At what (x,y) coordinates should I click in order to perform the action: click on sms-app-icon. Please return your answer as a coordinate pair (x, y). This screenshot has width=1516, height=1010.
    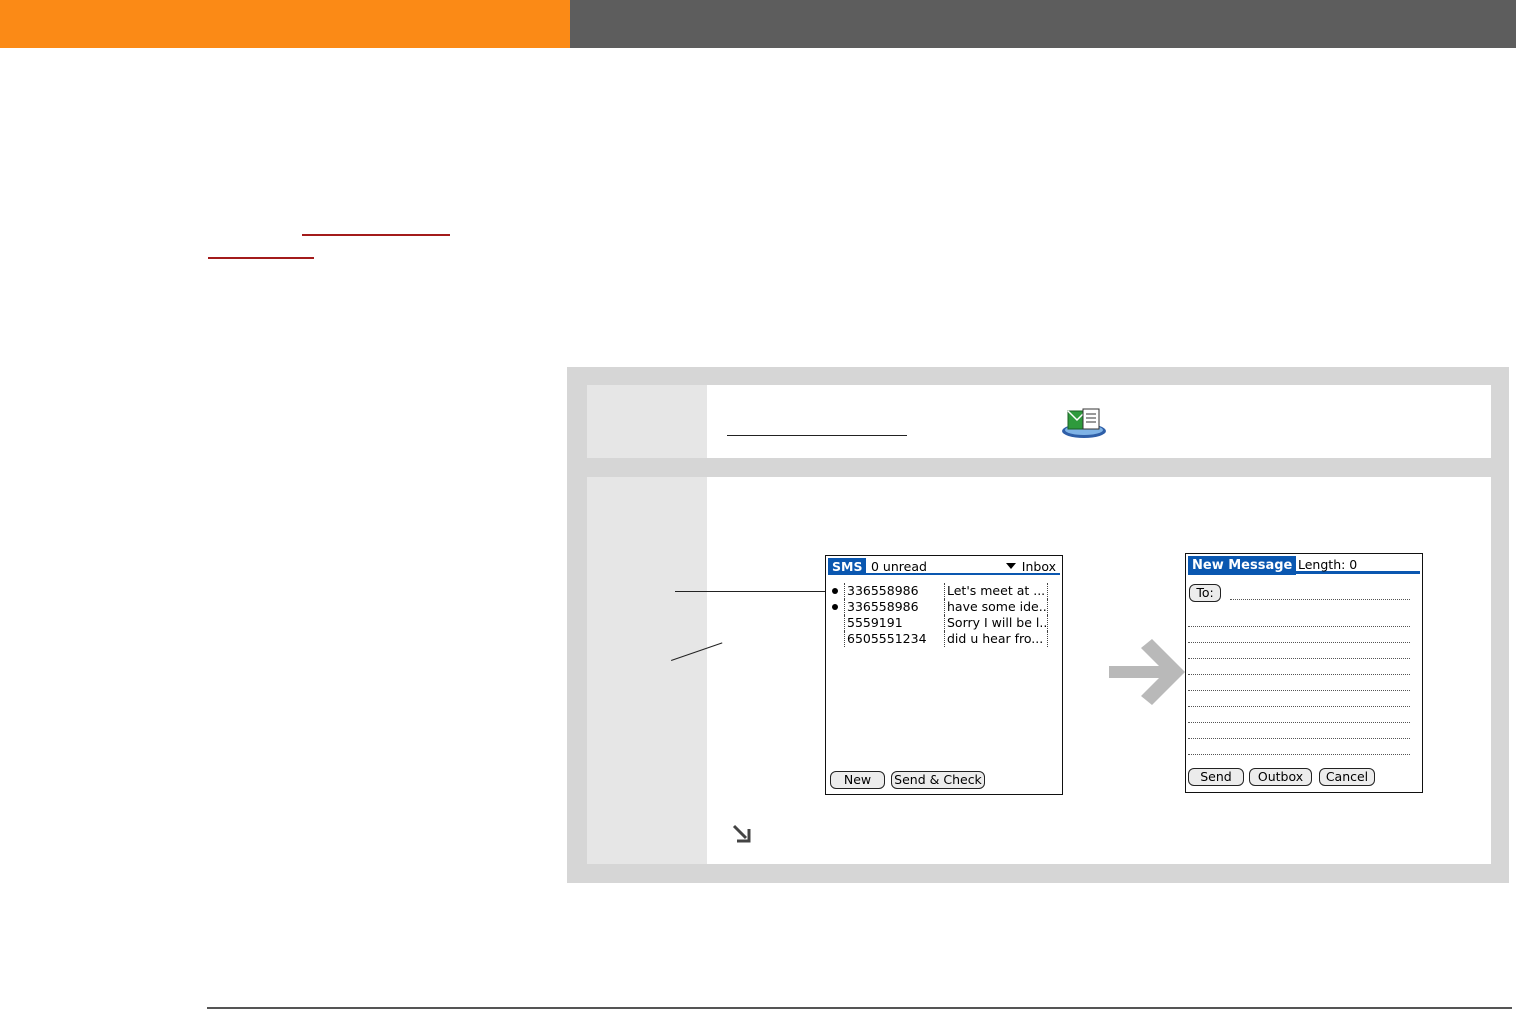
    Looking at the image, I should click on (1084, 423).